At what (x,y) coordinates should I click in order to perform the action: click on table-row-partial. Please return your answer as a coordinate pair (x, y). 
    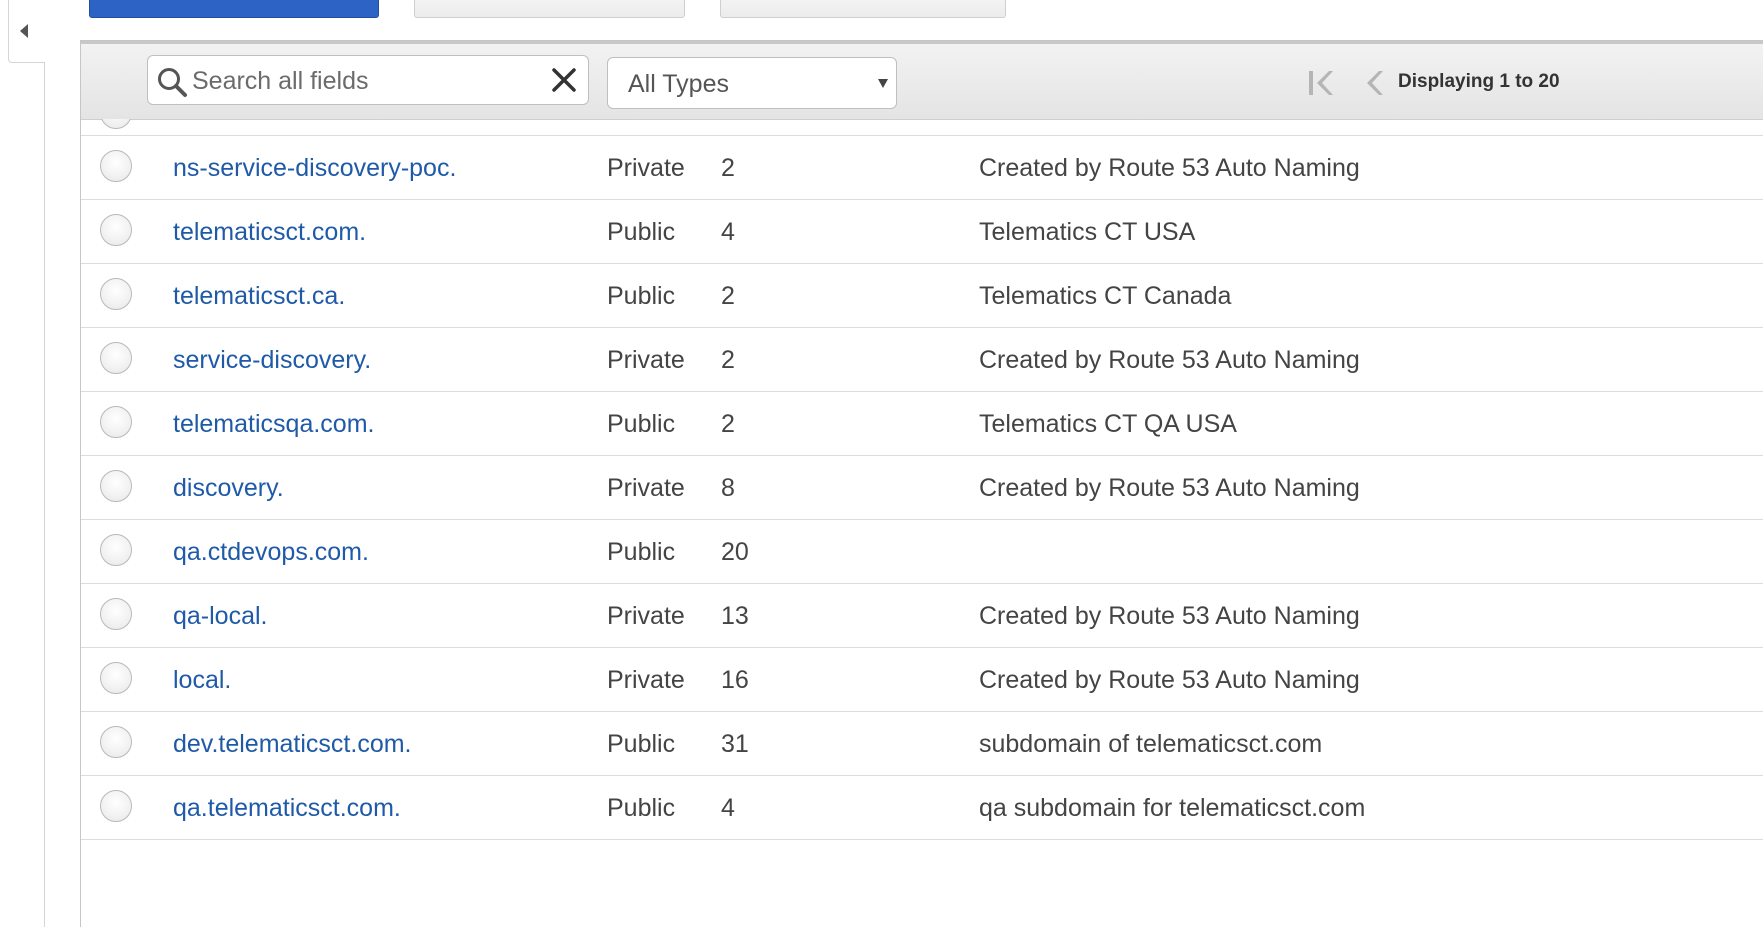
    Looking at the image, I should click on (922, 127).